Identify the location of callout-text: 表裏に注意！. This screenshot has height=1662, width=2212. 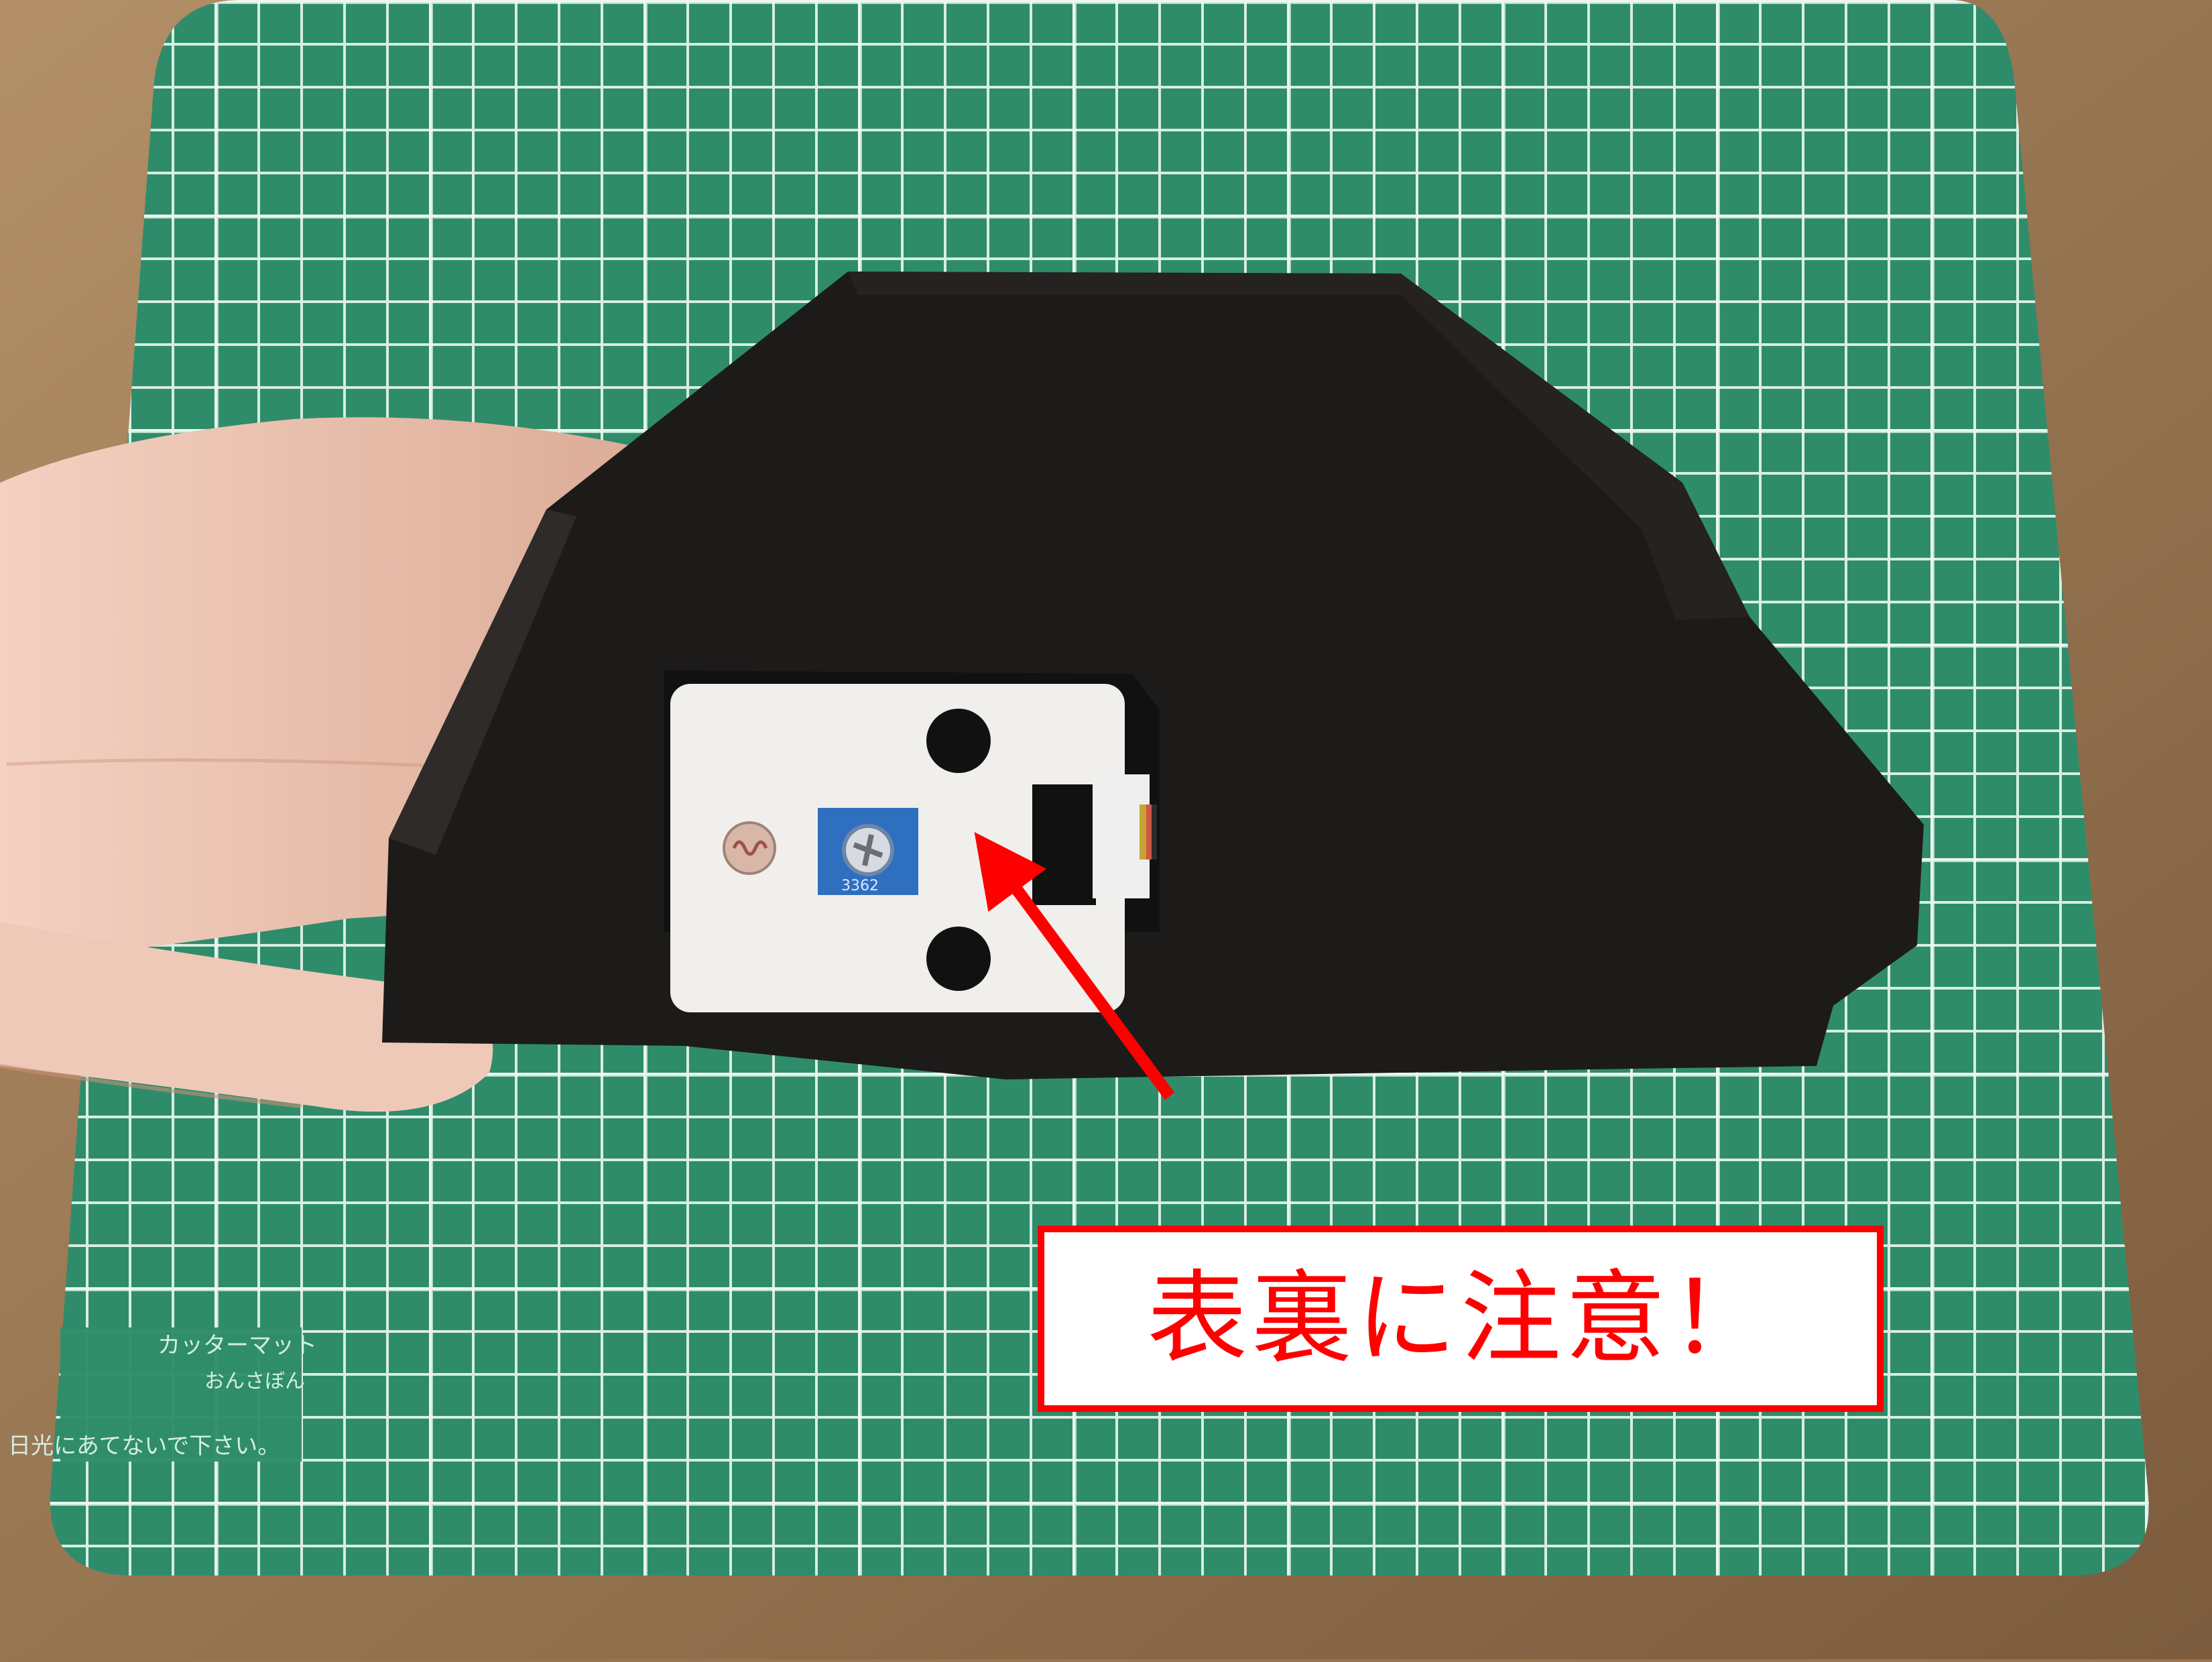
(1460, 1319).